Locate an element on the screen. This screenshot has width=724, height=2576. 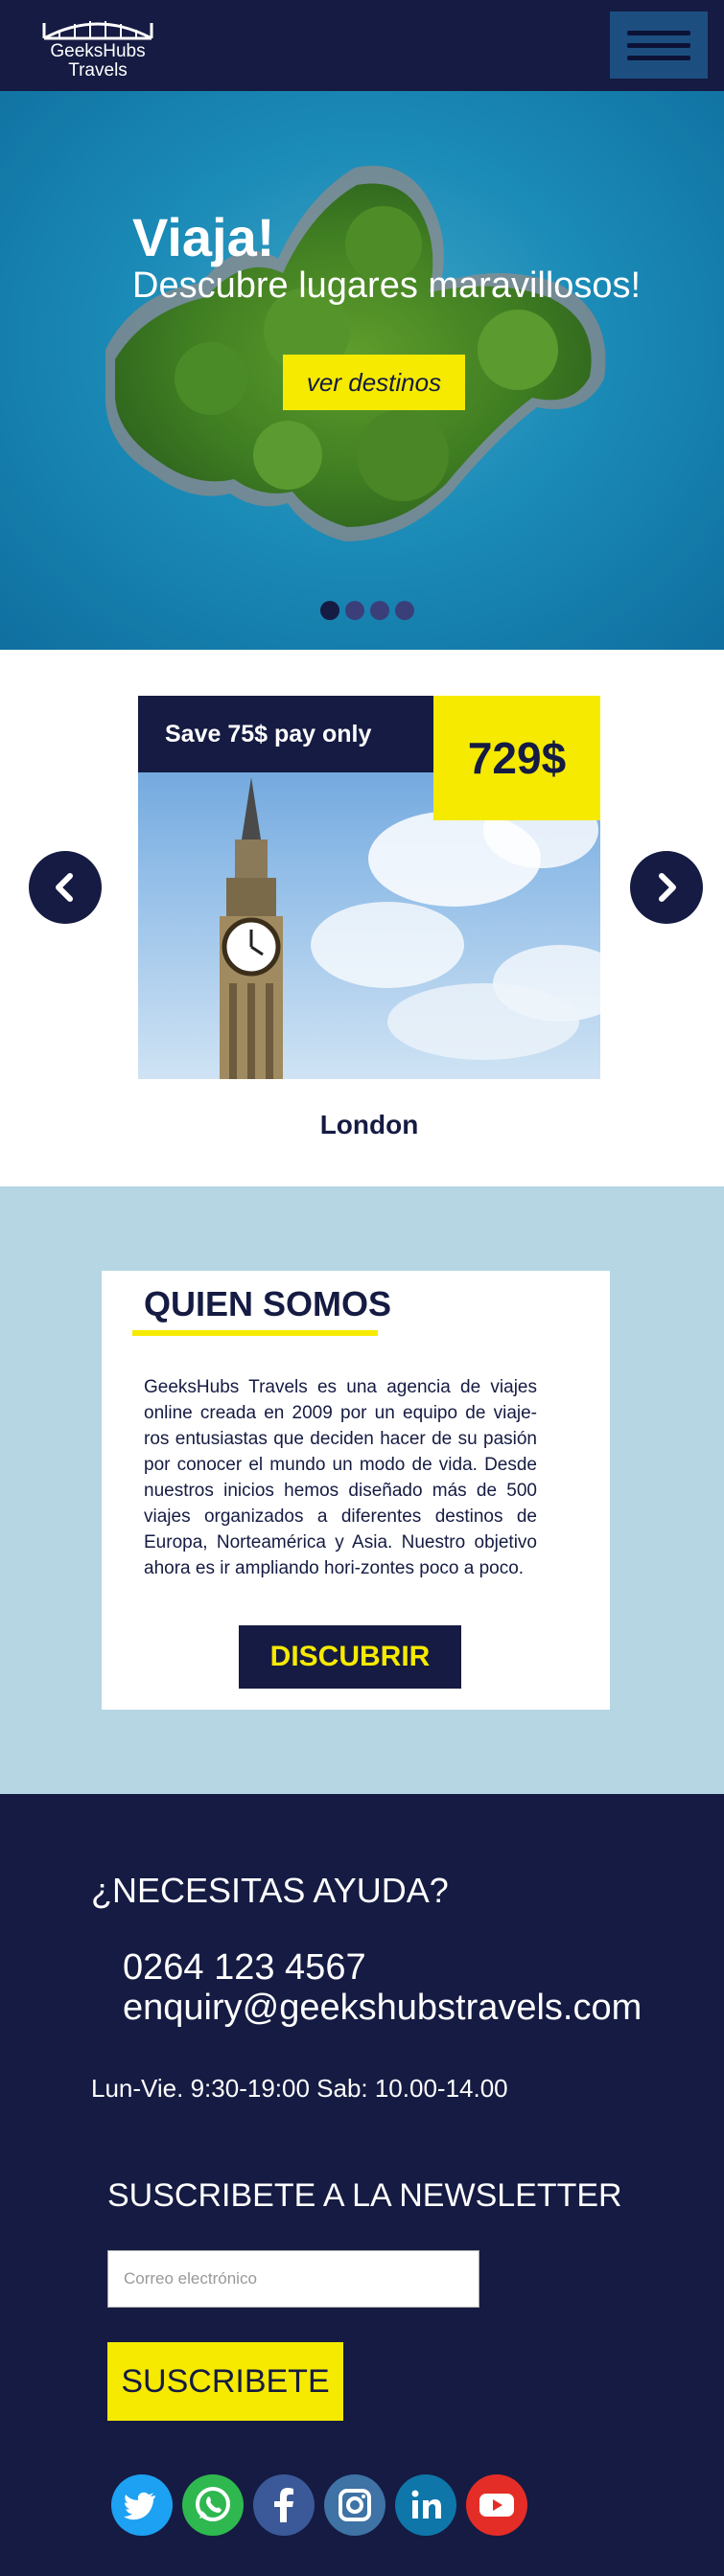
instagram-link is located at coordinates (354, 2505).